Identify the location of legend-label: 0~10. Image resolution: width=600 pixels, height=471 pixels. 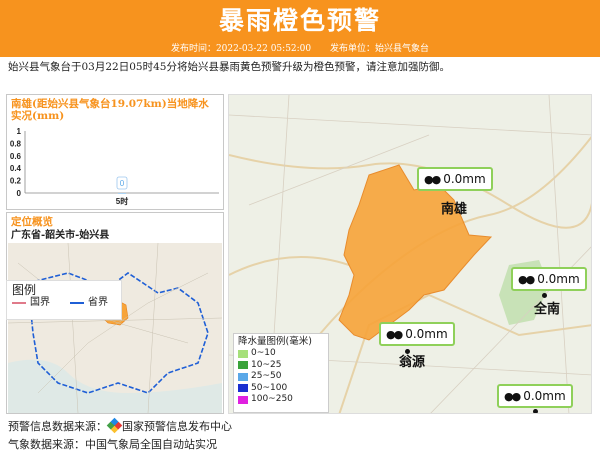
(263, 353).